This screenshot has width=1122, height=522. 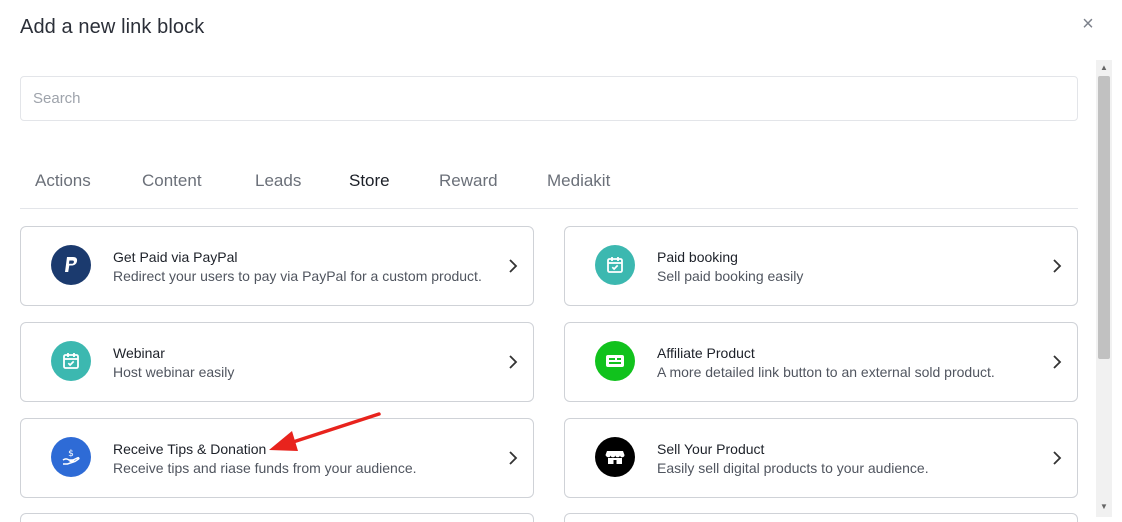 What do you see at coordinates (468, 181) in the screenshot?
I see `tab-reward: Reward` at bounding box center [468, 181].